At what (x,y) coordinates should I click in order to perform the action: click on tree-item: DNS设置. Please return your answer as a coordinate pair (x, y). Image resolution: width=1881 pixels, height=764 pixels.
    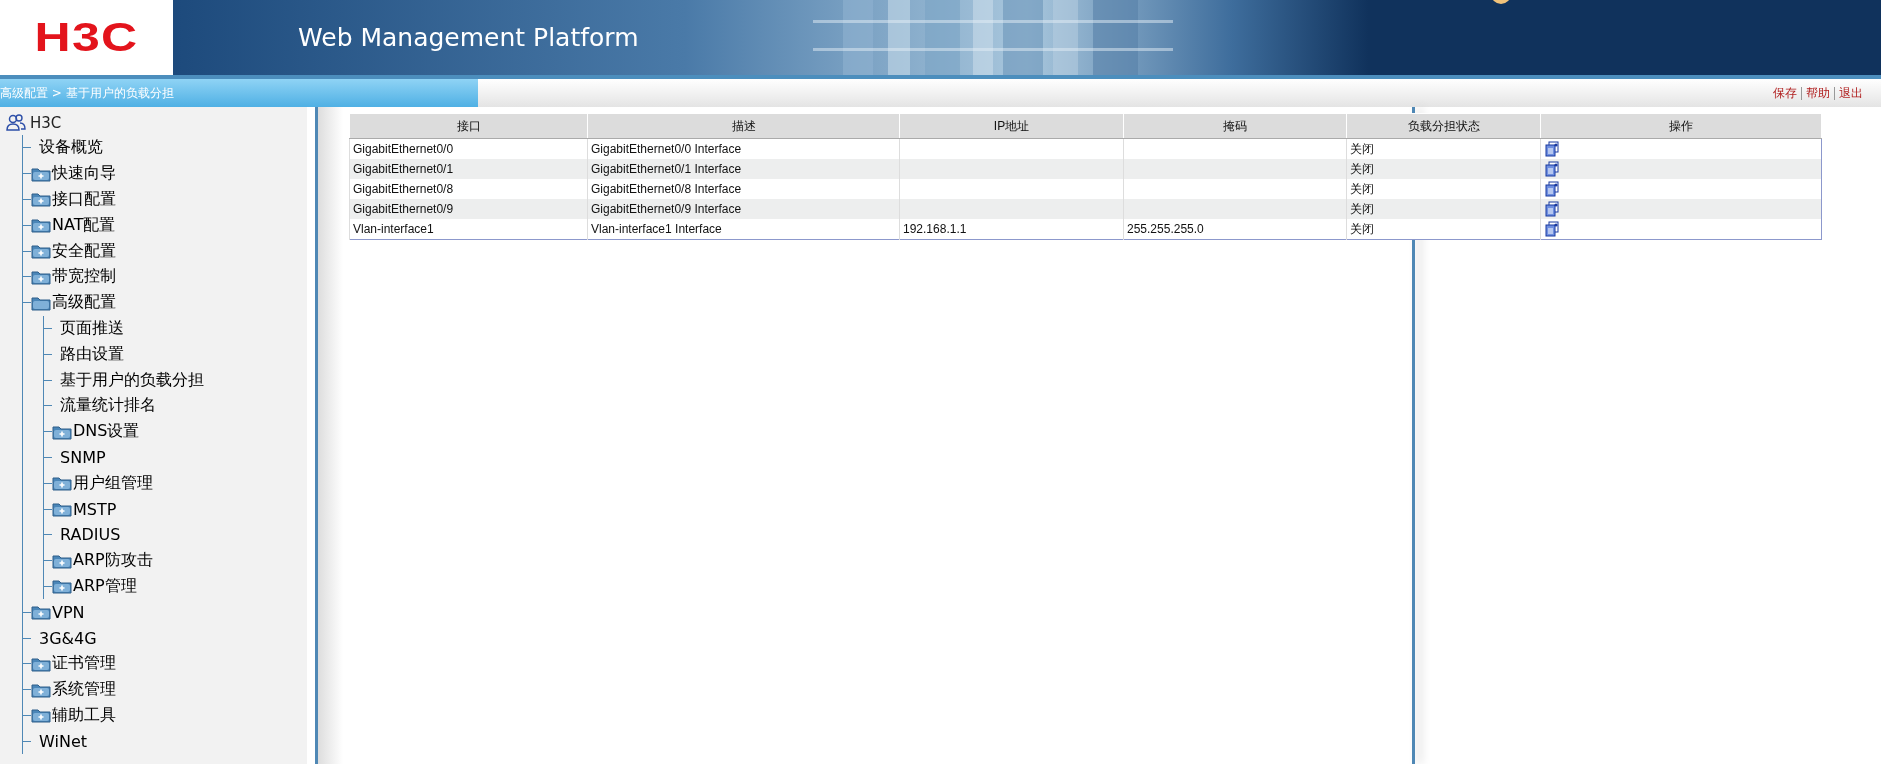
    Looking at the image, I should click on (106, 432).